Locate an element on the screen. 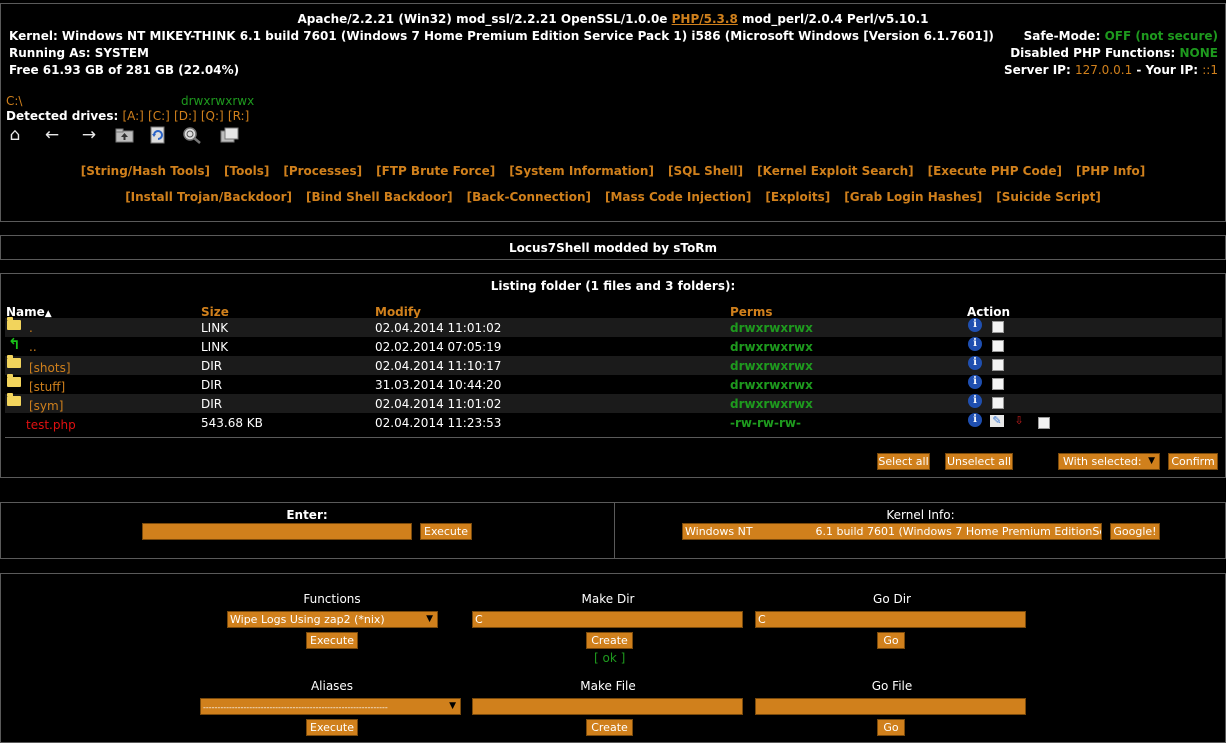  menu-grab-login-hashes: [Grab Login Hashes] is located at coordinates (913, 197).